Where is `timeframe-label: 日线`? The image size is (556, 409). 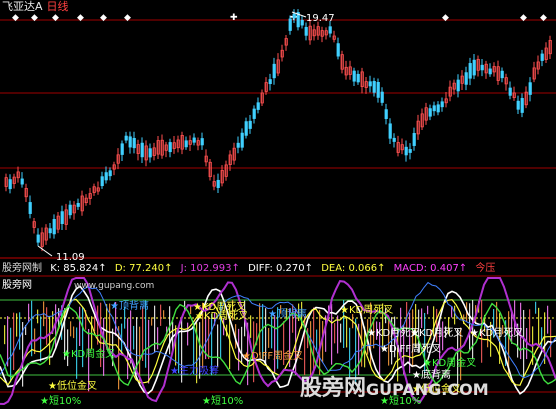
timeframe-label: 日线 is located at coordinates (58, 6).